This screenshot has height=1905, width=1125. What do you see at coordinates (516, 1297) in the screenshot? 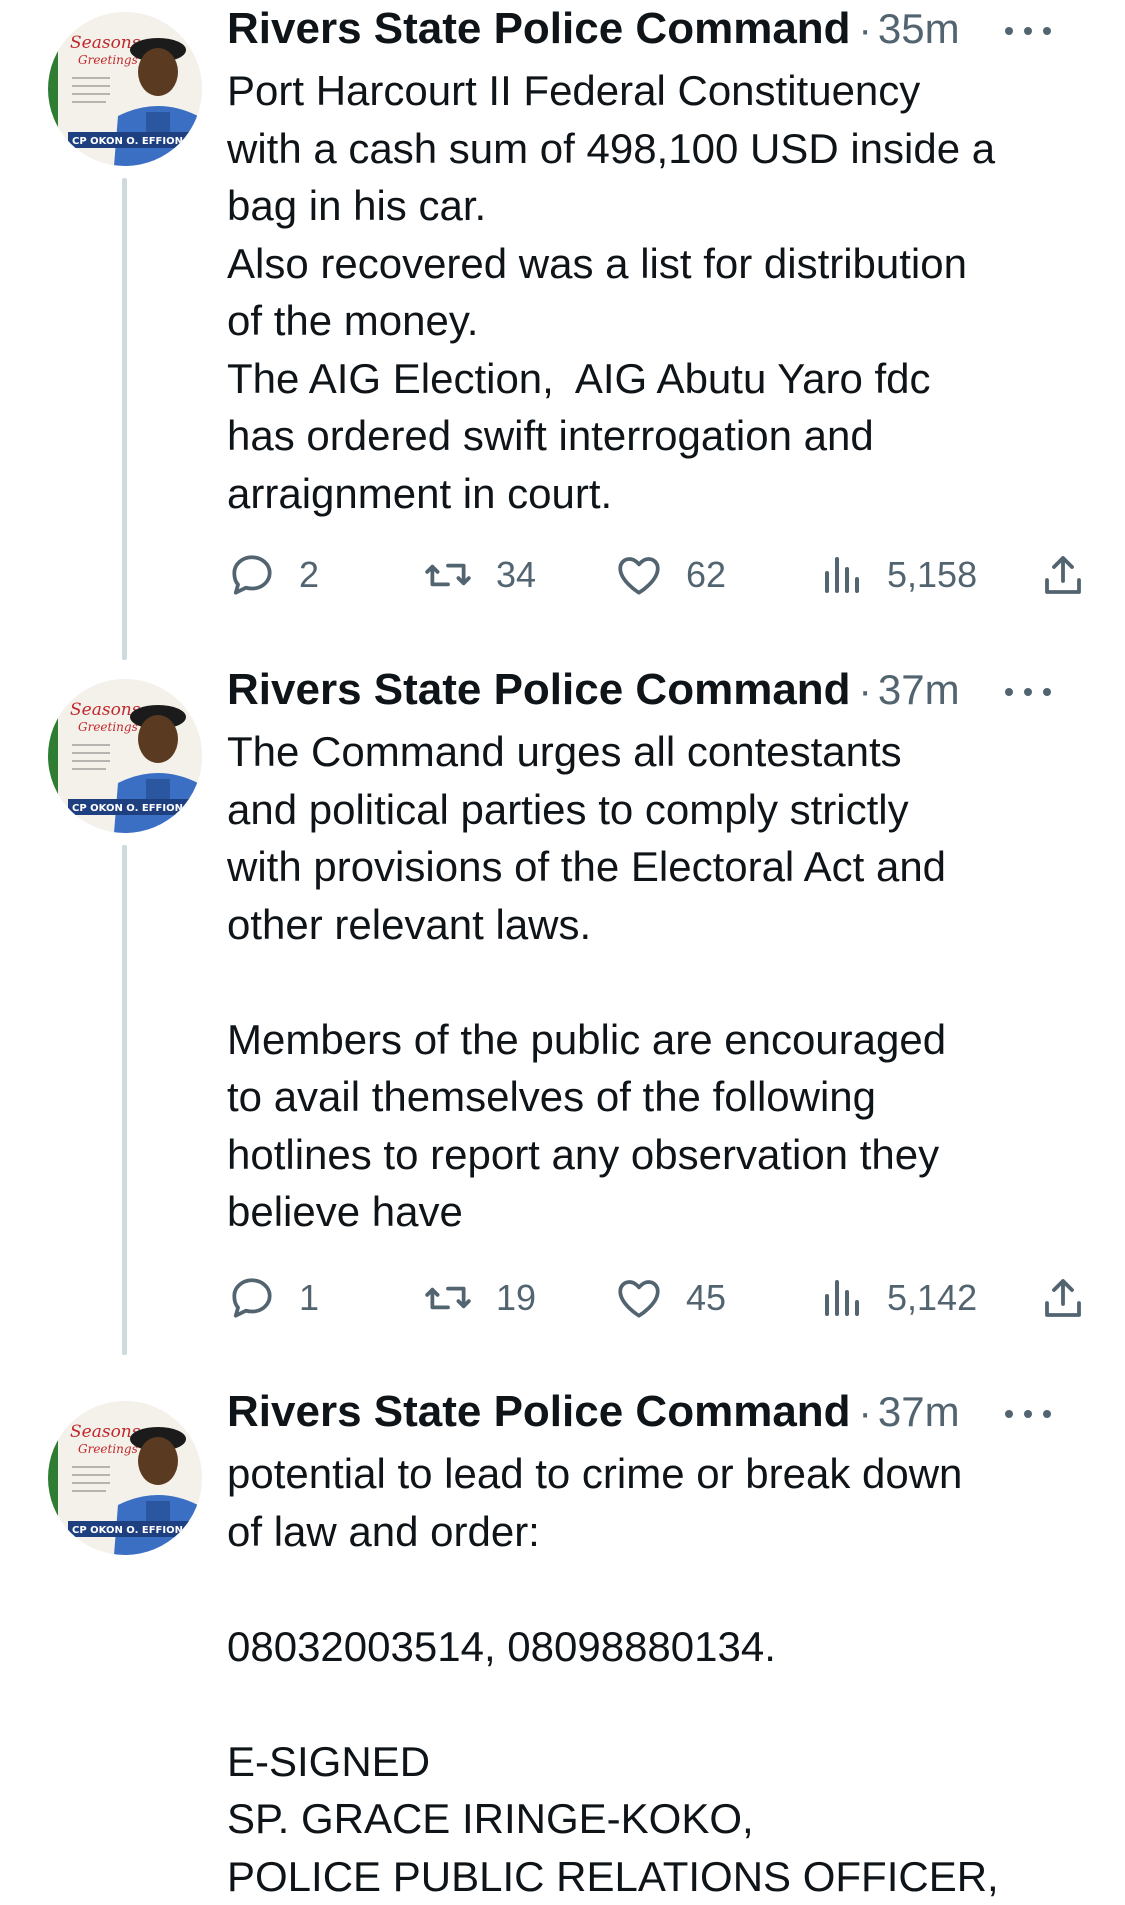
I see `retweet-count: 19` at bounding box center [516, 1297].